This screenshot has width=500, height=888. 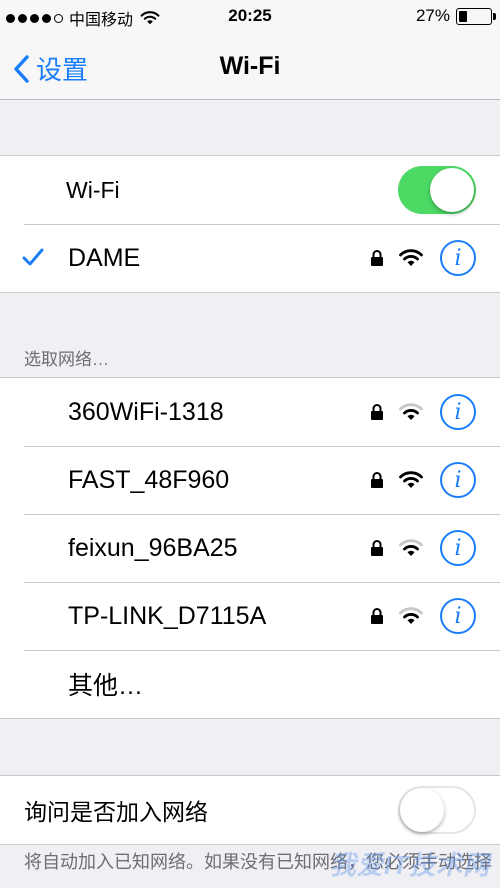 What do you see at coordinates (104, 257) in the screenshot?
I see `connected-network-name: DAME` at bounding box center [104, 257].